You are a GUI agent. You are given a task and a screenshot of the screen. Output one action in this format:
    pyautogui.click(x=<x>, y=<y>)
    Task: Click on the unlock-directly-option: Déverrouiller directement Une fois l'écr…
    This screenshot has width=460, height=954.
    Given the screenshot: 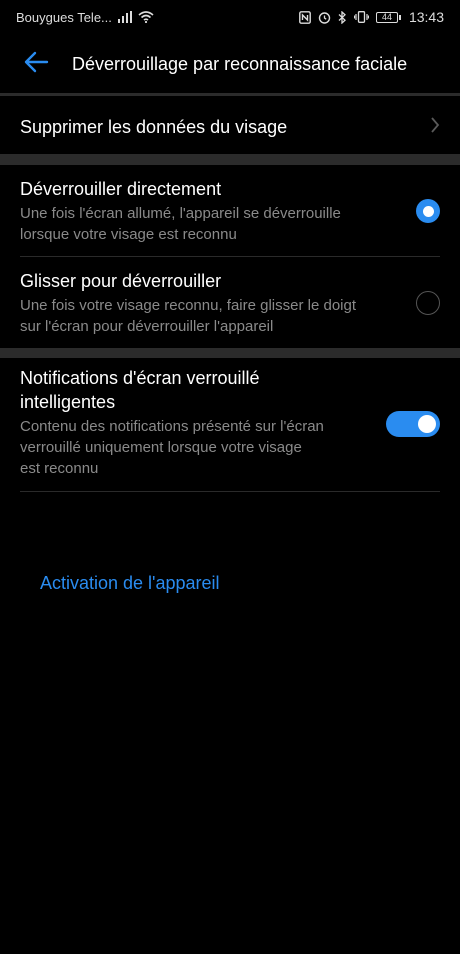 What is the action you would take?
    pyautogui.click(x=230, y=211)
    